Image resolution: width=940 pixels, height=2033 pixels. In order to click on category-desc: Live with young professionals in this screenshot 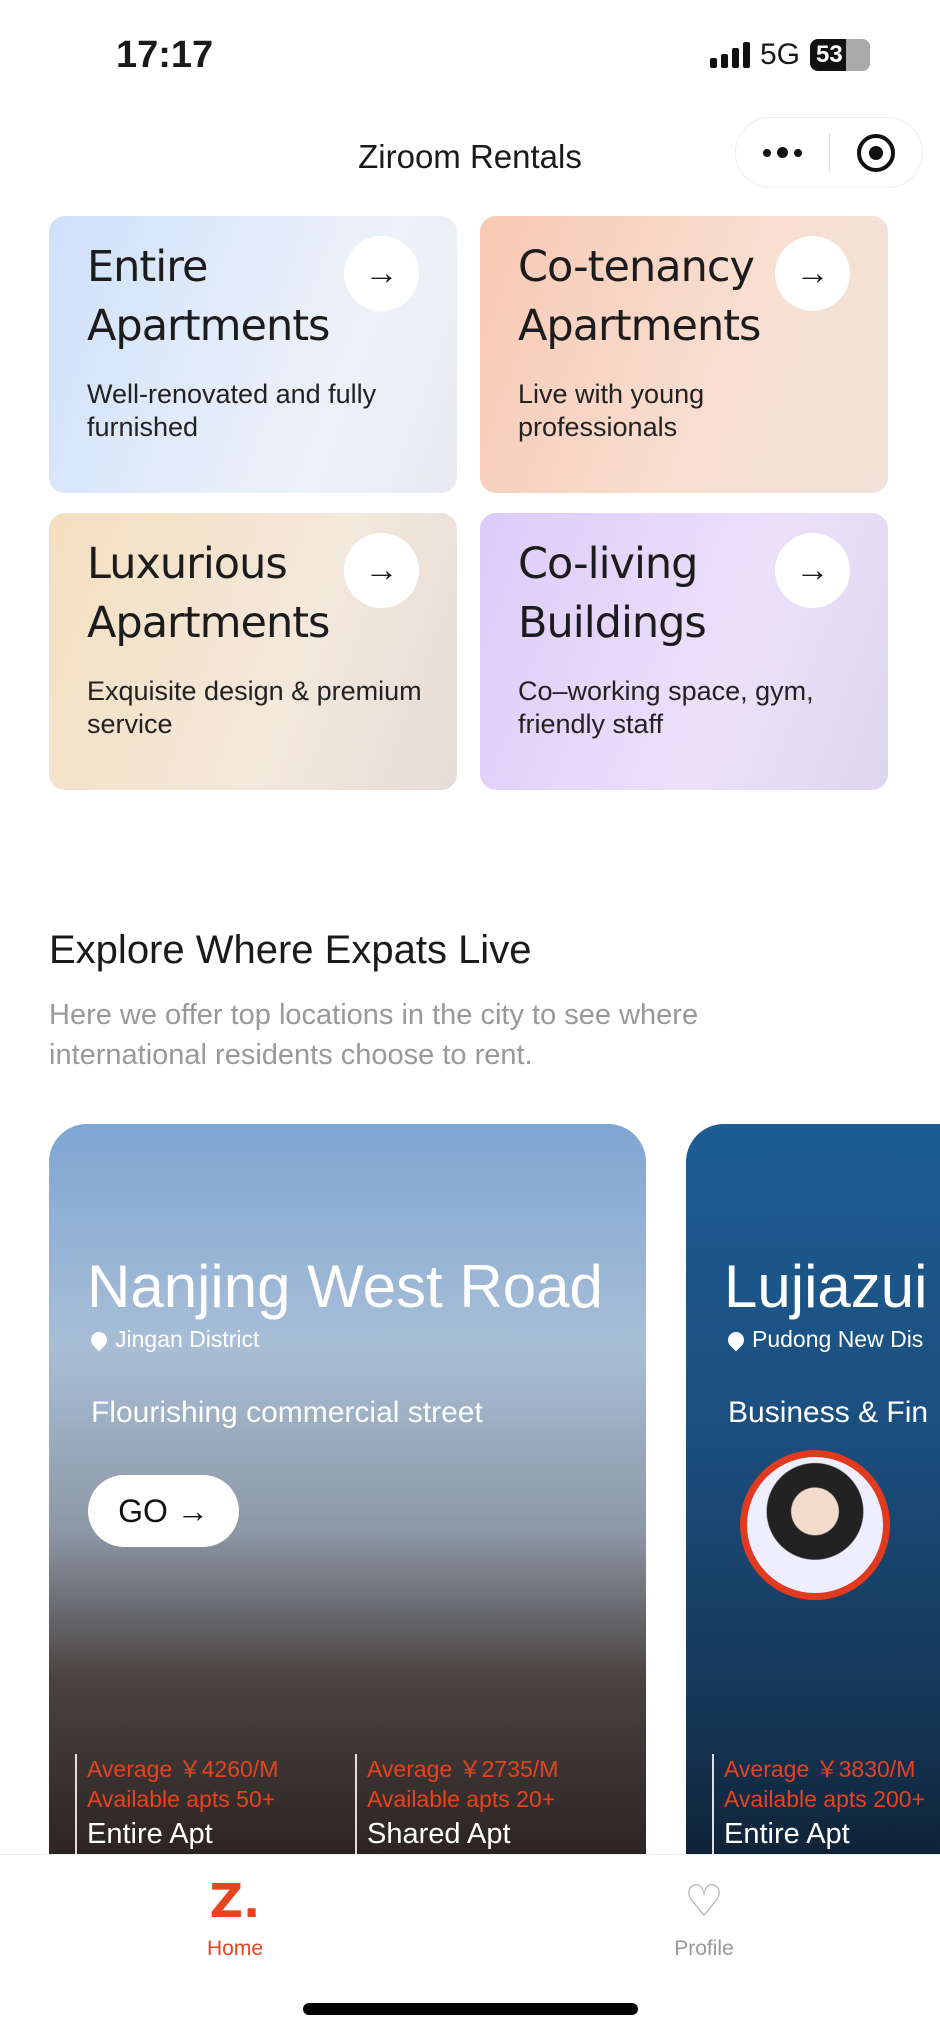, I will do `click(611, 410)`.